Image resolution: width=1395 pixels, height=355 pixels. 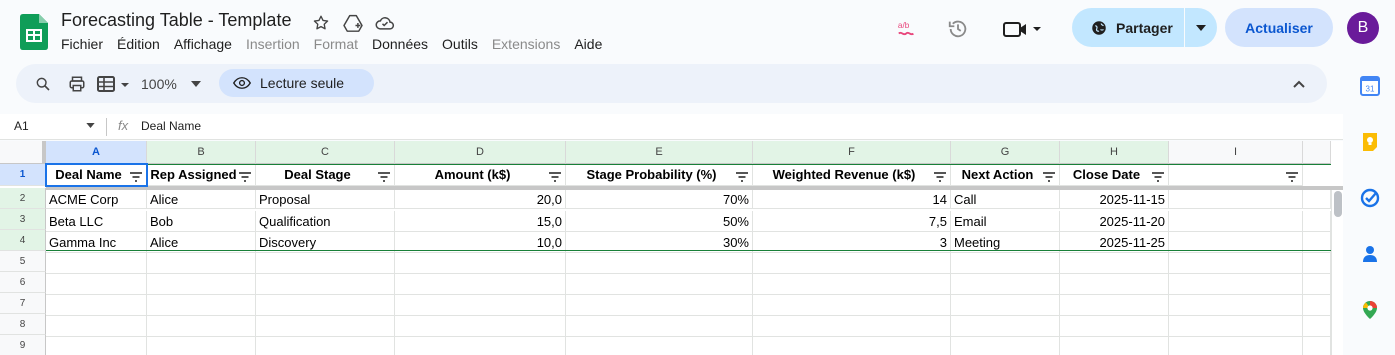 I want to click on table-format-icon, so click(x=113, y=84).